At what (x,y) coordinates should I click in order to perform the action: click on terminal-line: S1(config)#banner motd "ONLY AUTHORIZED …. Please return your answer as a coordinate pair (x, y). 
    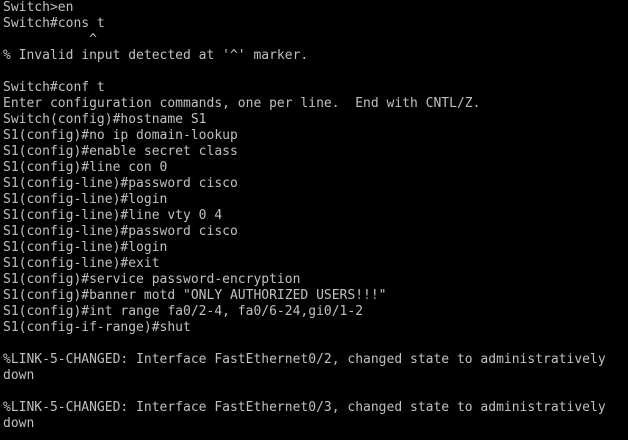
    Looking at the image, I should click on (195, 295).